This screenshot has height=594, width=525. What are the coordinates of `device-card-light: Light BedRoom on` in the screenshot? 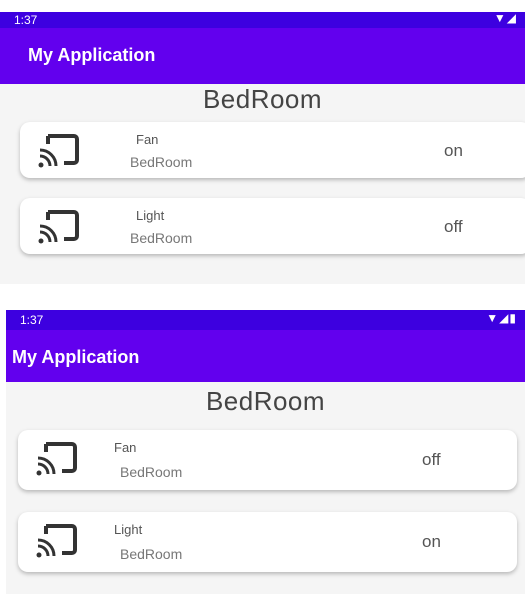 It's located at (267, 542).